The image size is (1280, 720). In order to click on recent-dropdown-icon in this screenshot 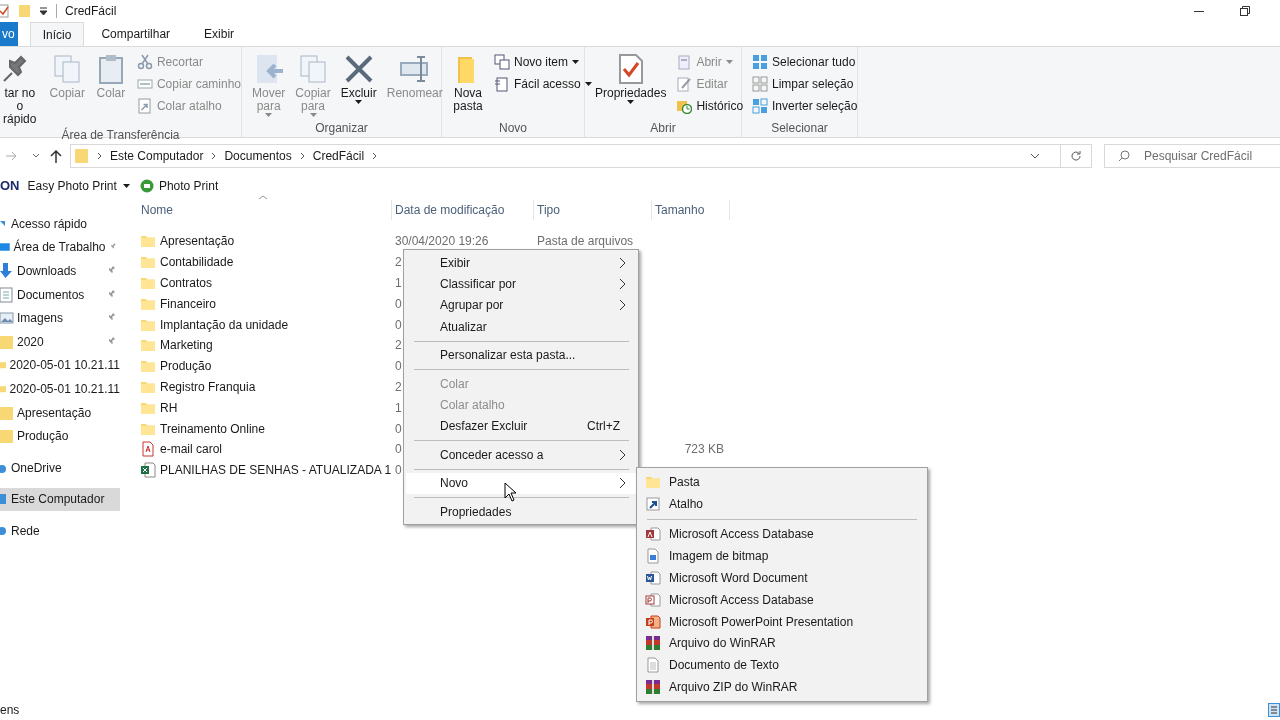, I will do `click(36, 156)`.